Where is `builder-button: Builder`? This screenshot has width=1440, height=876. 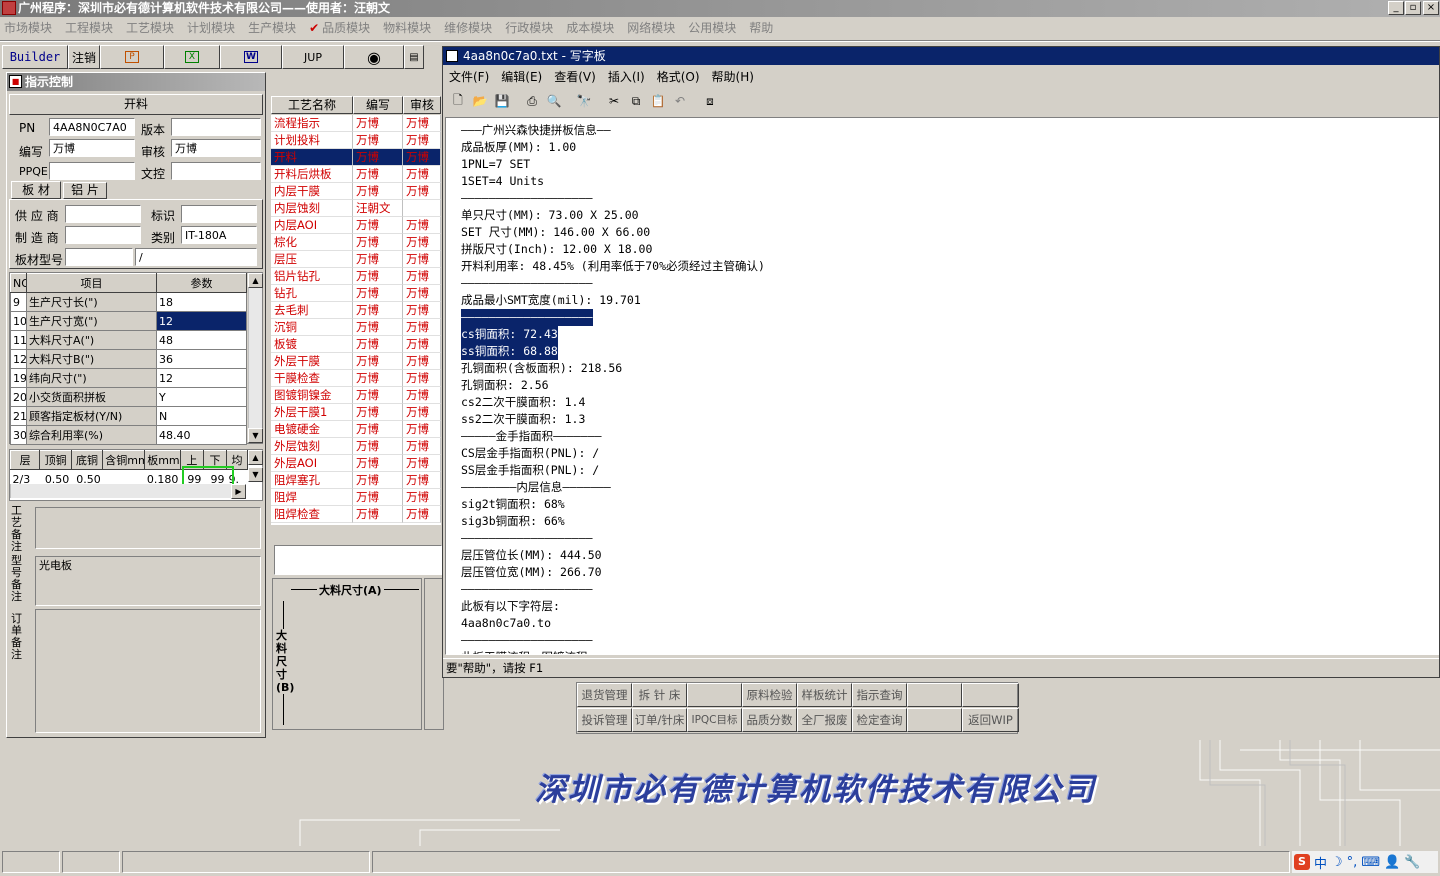 builder-button: Builder is located at coordinates (35, 57).